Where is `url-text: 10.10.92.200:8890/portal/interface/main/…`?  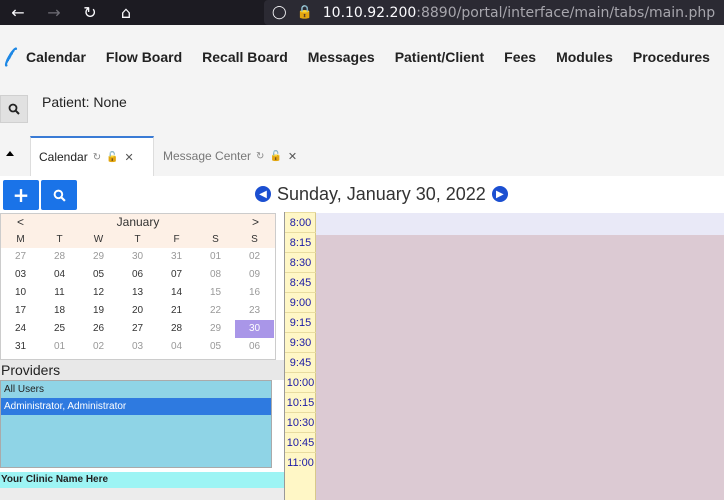
url-text: 10.10.92.200:8890/portal/interface/main/… is located at coordinates (519, 12).